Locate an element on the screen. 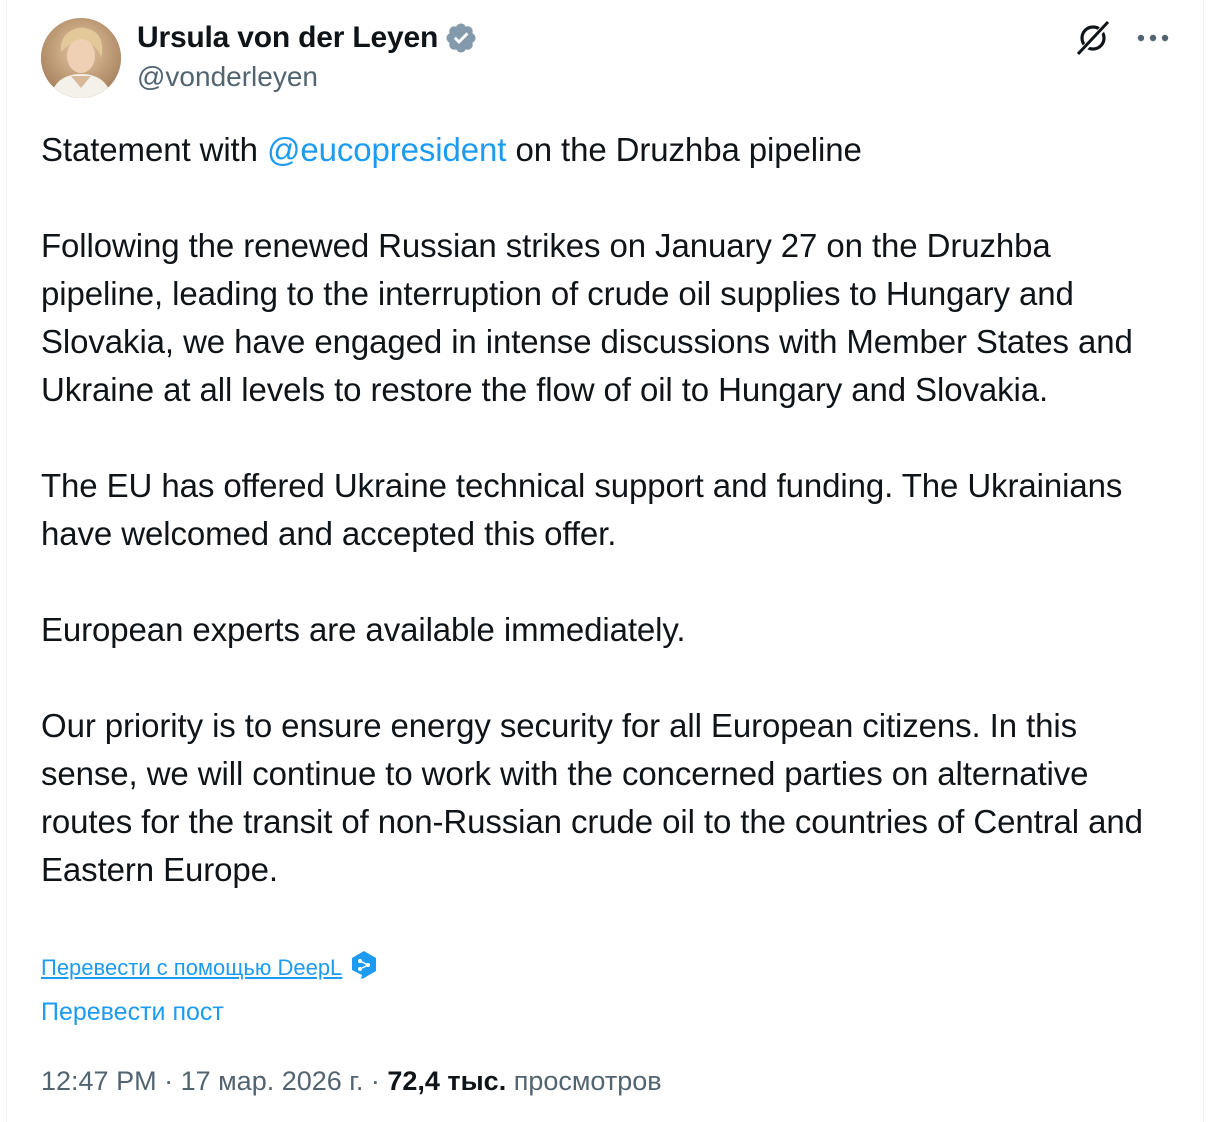 The width and height of the screenshot is (1210, 1122). paragraph-1-prefix: Statement with is located at coordinates (154, 149).